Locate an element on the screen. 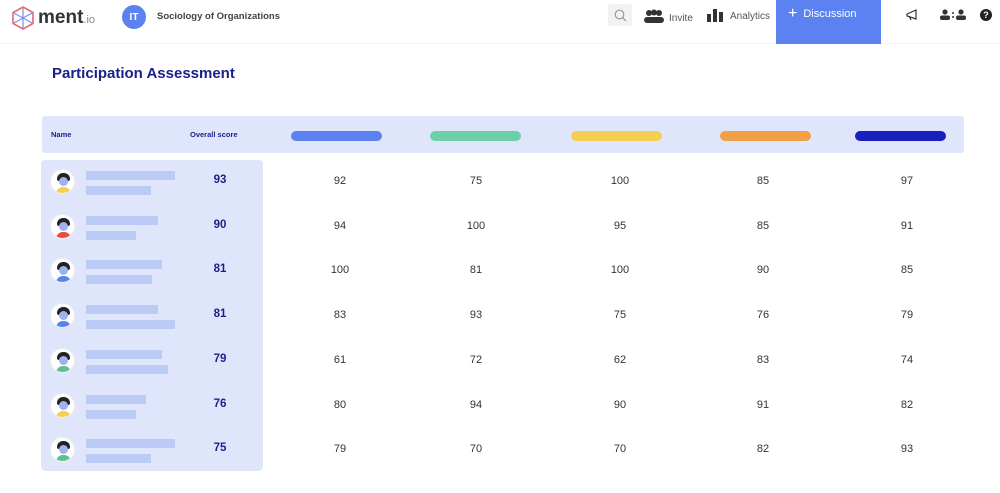 This screenshot has height=493, width=1000. logo-suffix: .io is located at coordinates (89, 20).